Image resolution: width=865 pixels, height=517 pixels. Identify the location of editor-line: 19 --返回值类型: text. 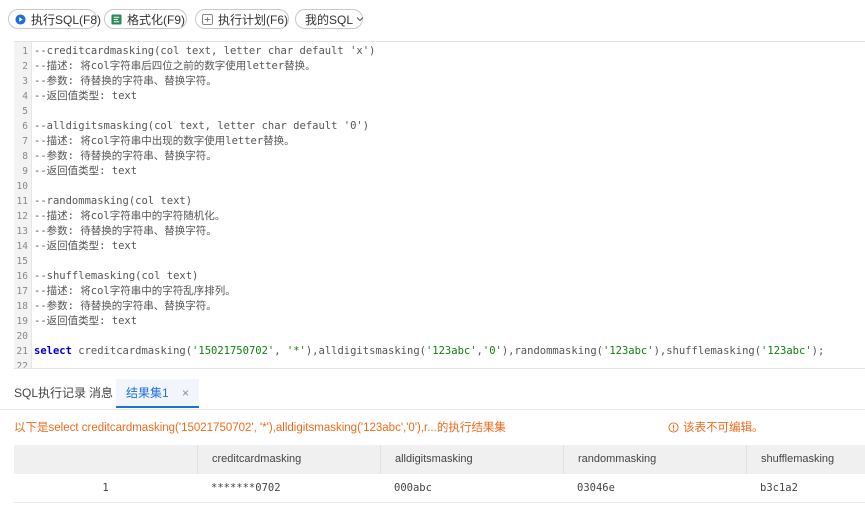
(439, 321).